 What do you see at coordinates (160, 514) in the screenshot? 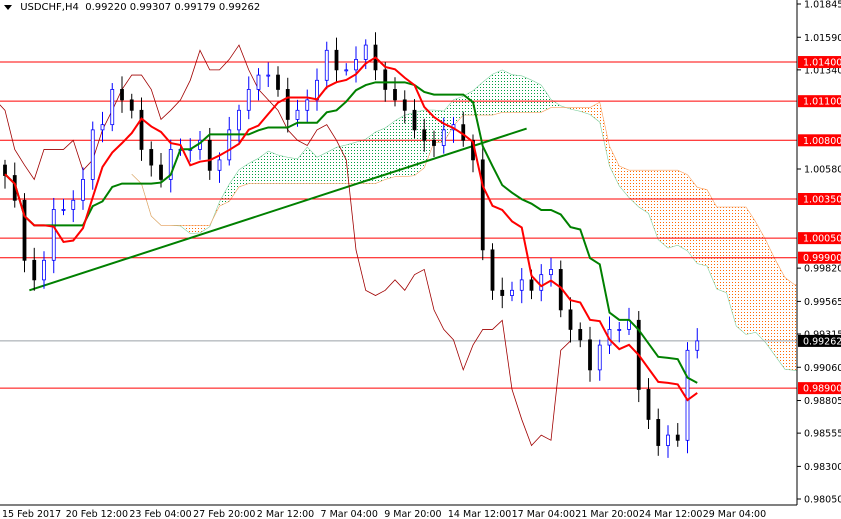
I see `x-tick-label: 23 Feb 04:00` at bounding box center [160, 514].